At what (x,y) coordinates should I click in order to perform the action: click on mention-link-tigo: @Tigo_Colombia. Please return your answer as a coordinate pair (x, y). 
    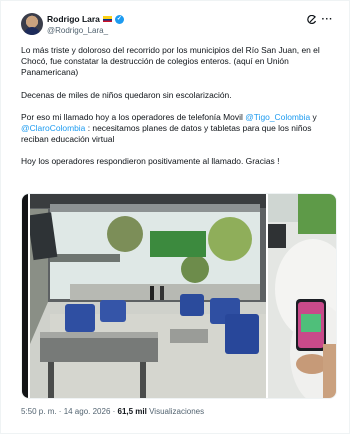
    Looking at the image, I should click on (277, 117).